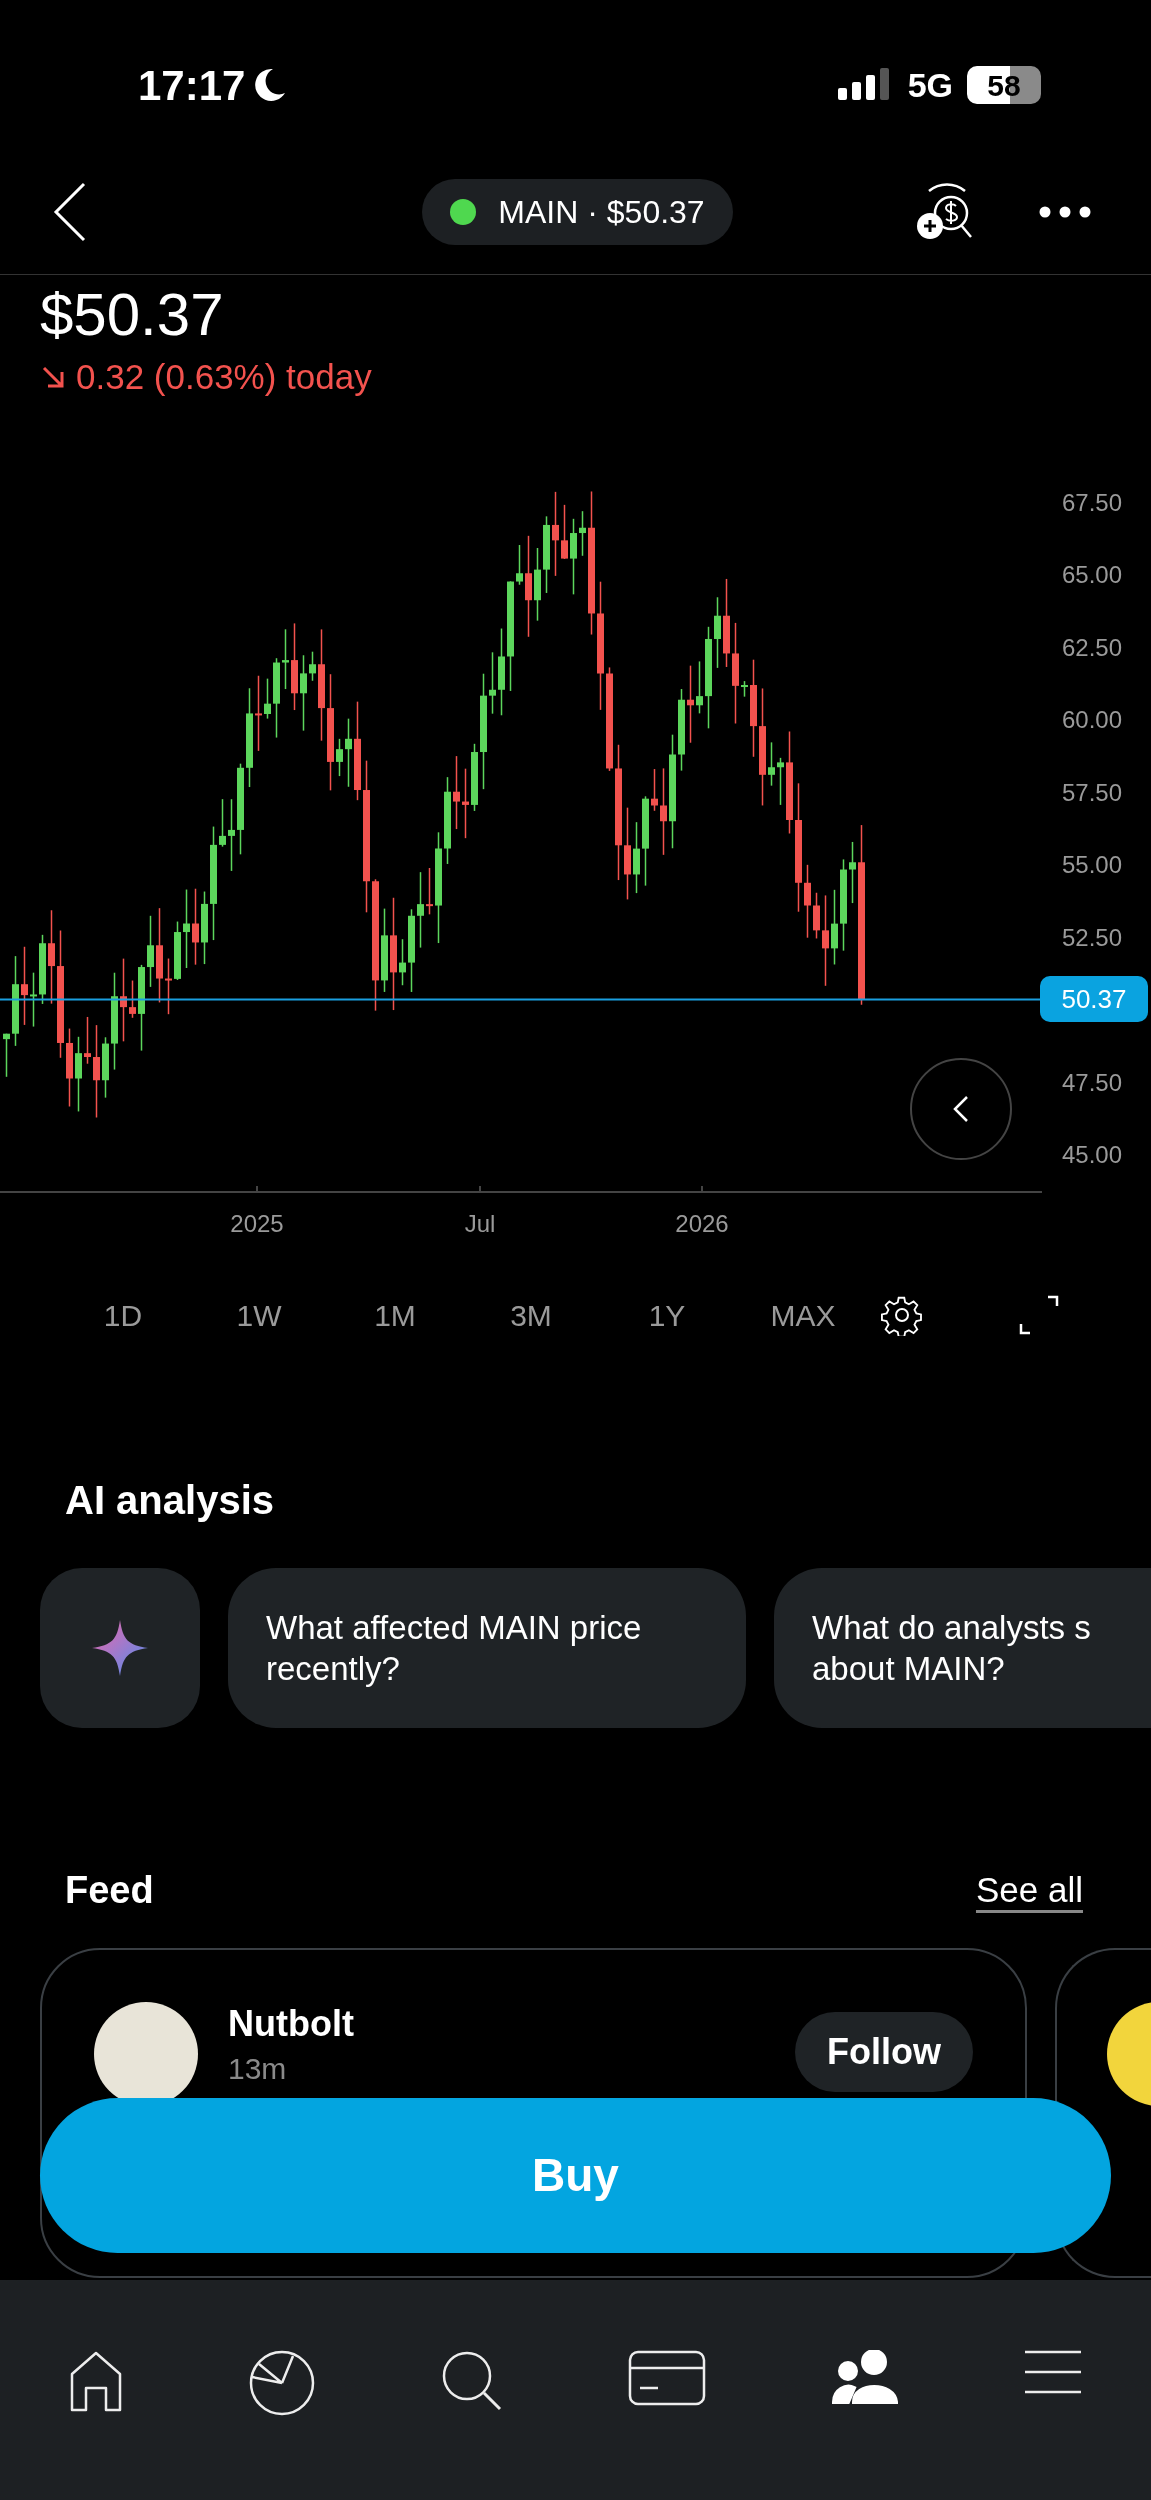 The height and width of the screenshot is (2500, 1151). What do you see at coordinates (96, 2381) in the screenshot?
I see `home-icon` at bounding box center [96, 2381].